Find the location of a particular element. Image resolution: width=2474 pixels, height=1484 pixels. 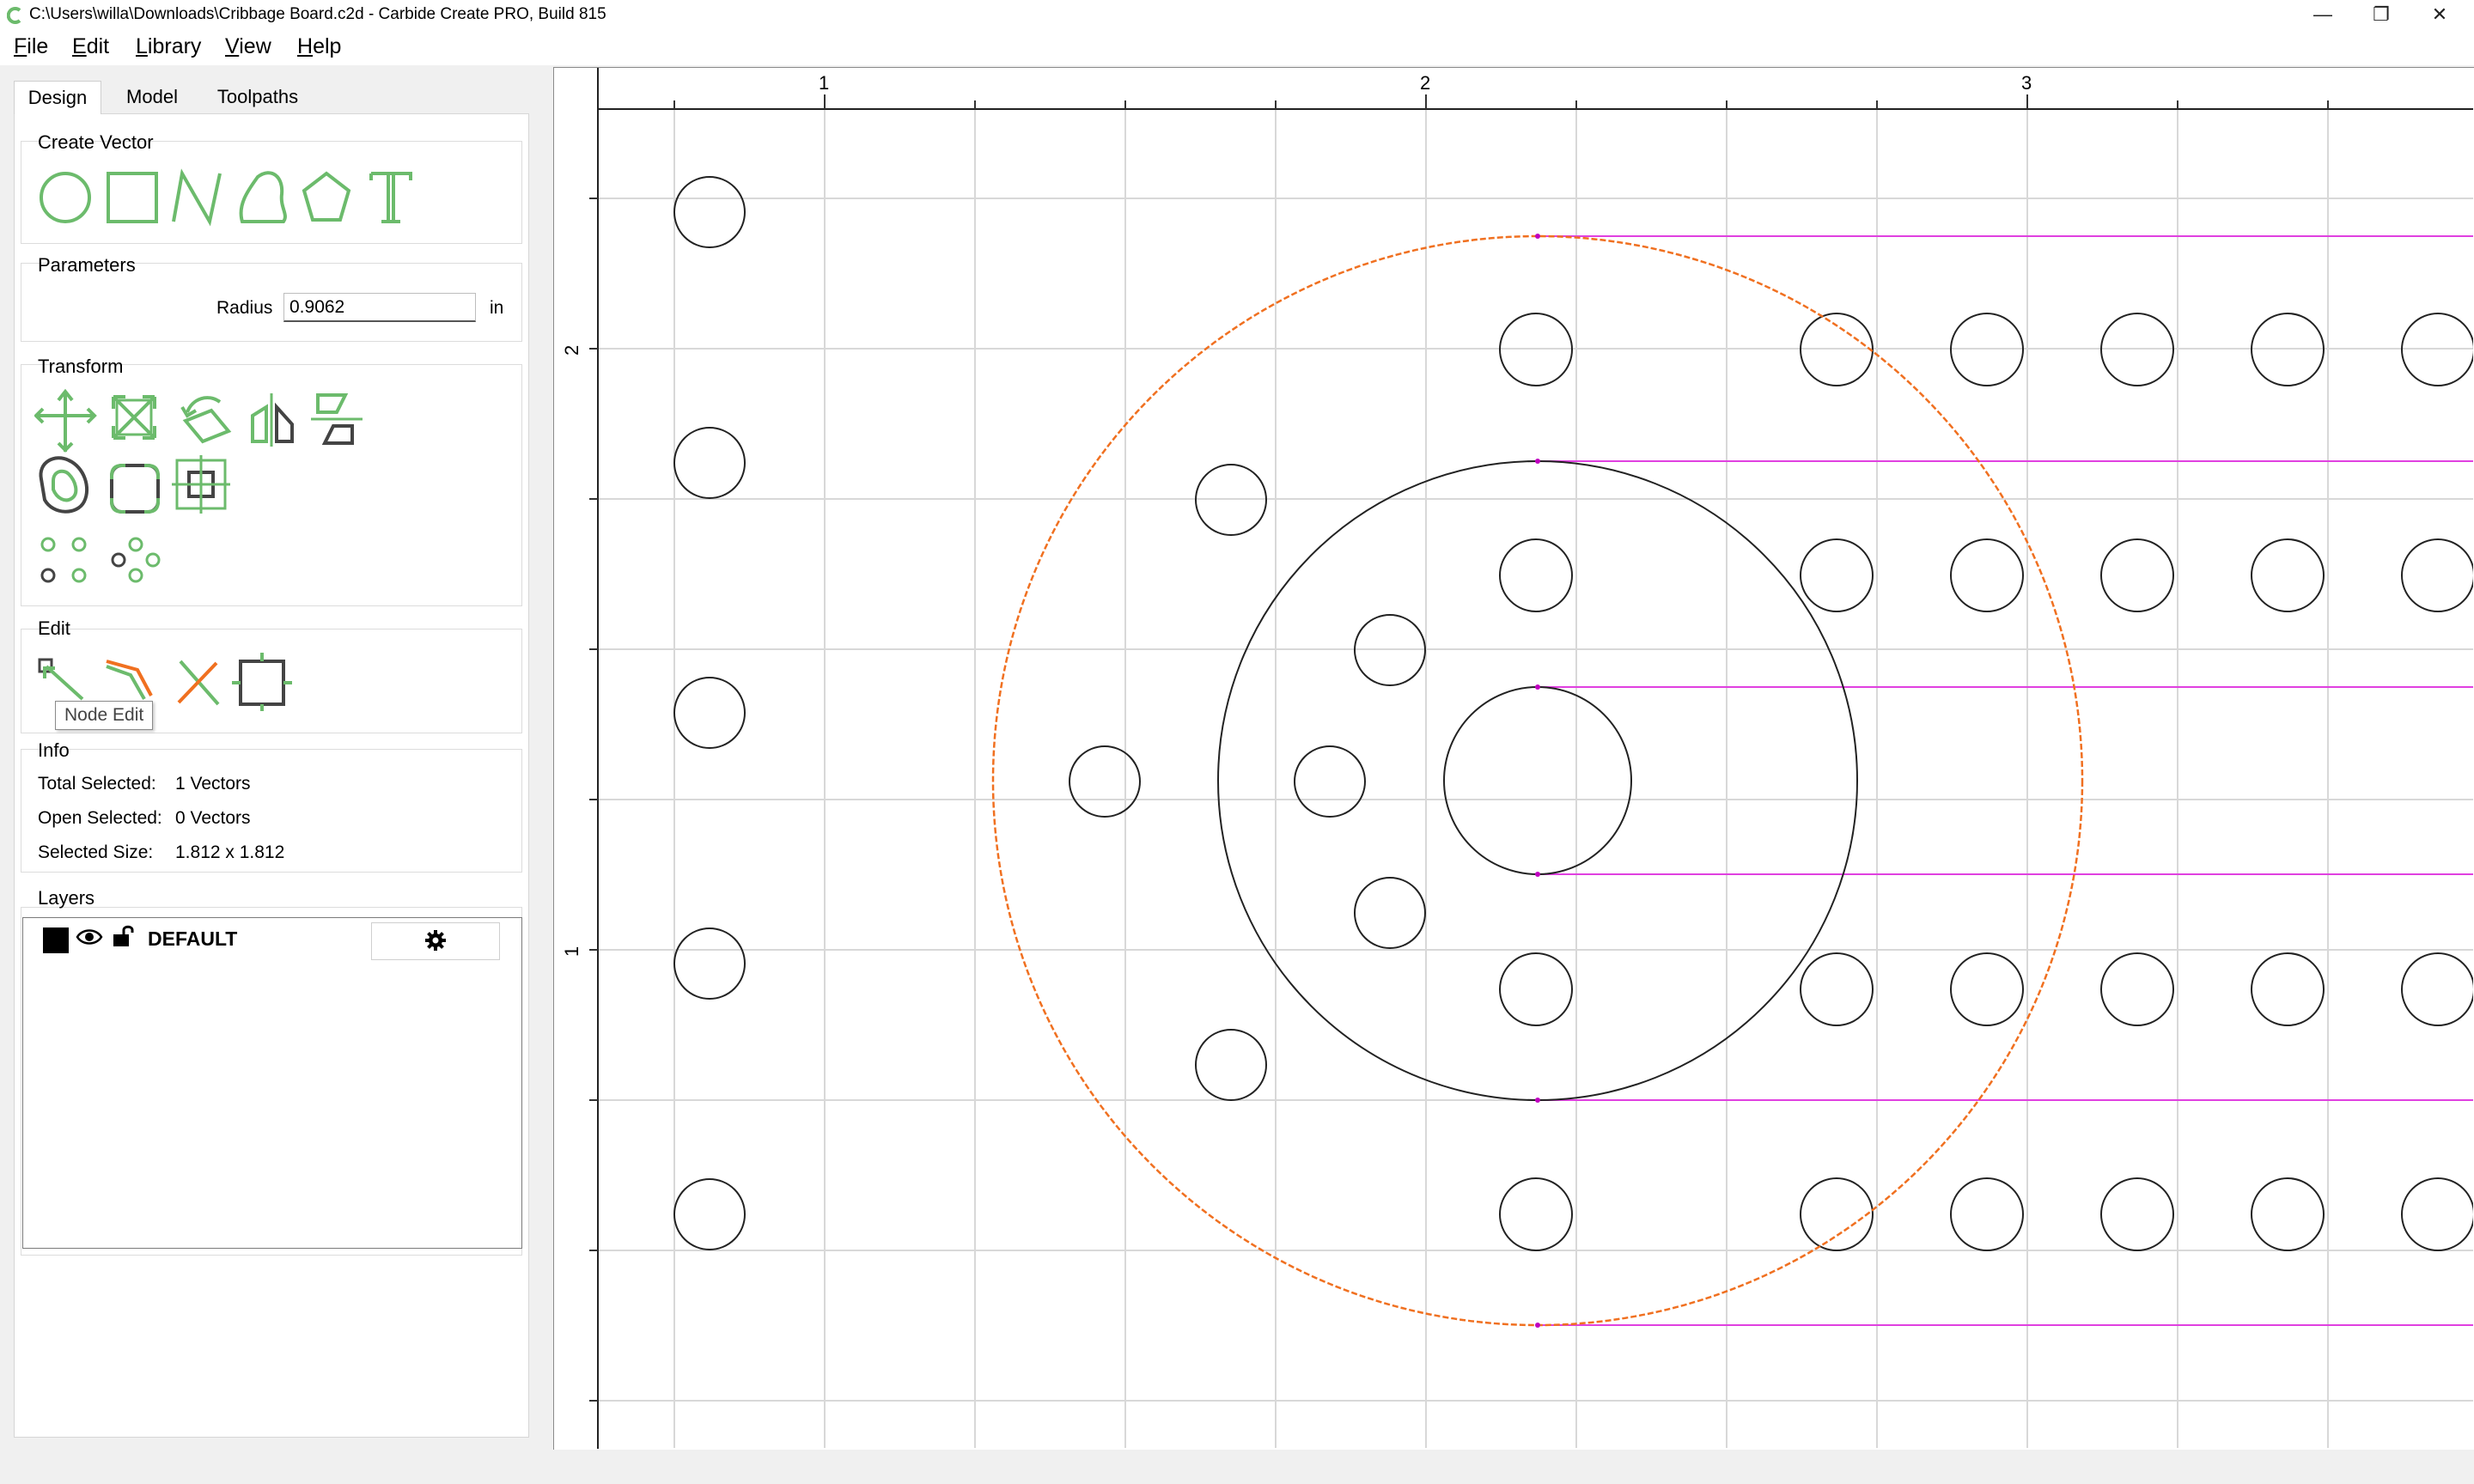

menu-file: File is located at coordinates (31, 46).